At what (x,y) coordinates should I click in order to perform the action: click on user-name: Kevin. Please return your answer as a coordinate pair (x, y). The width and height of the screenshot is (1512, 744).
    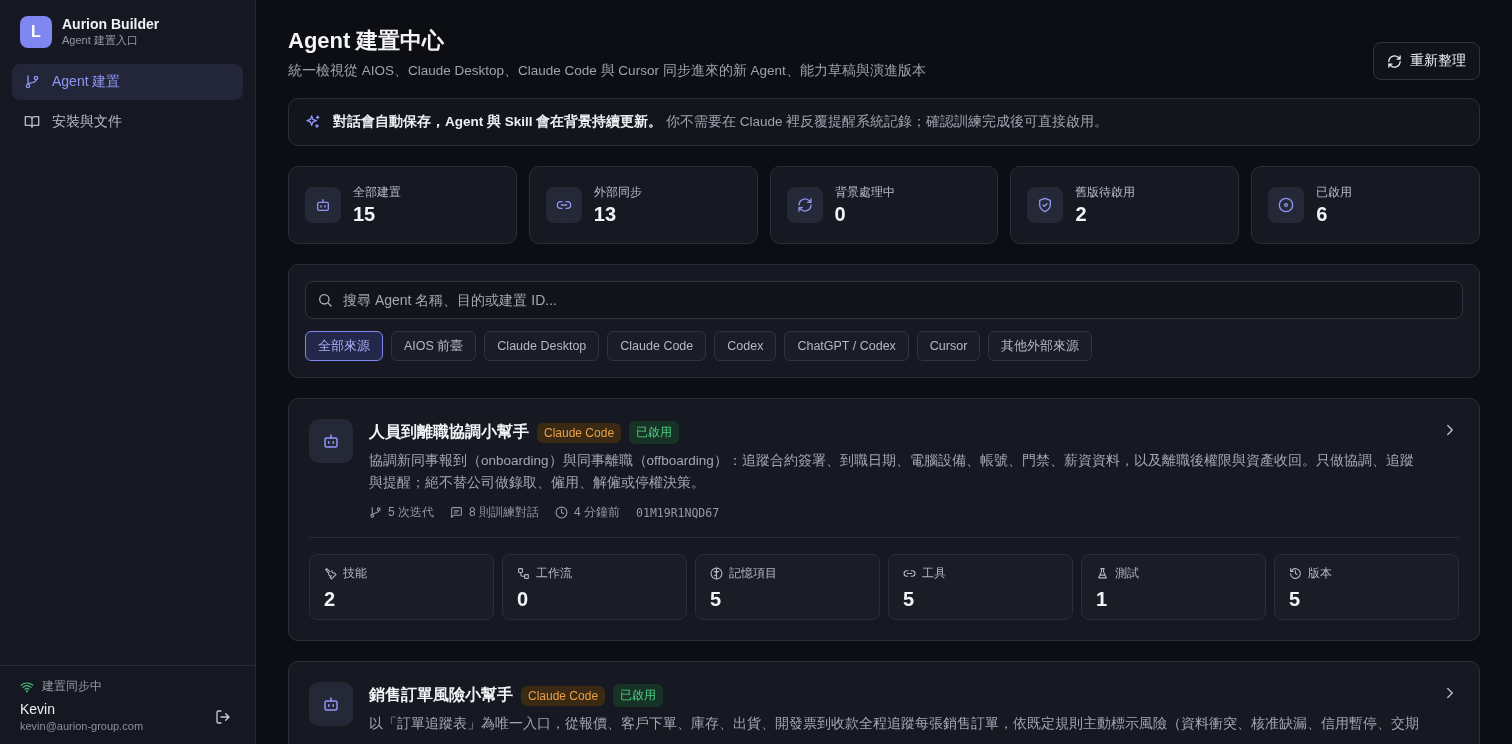
    Looking at the image, I should click on (38, 709).